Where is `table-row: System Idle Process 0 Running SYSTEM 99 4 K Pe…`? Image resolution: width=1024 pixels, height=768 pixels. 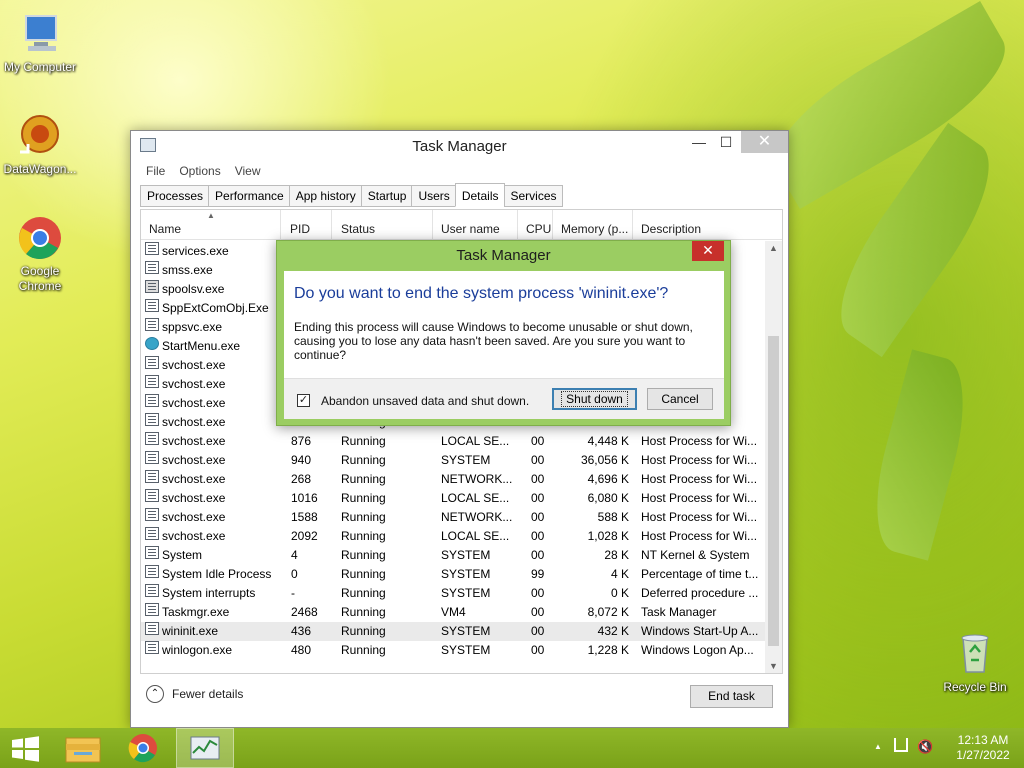
table-row: System Idle Process 0 Running SYSTEM 99 4 K Pe… is located at coordinates (453, 574).